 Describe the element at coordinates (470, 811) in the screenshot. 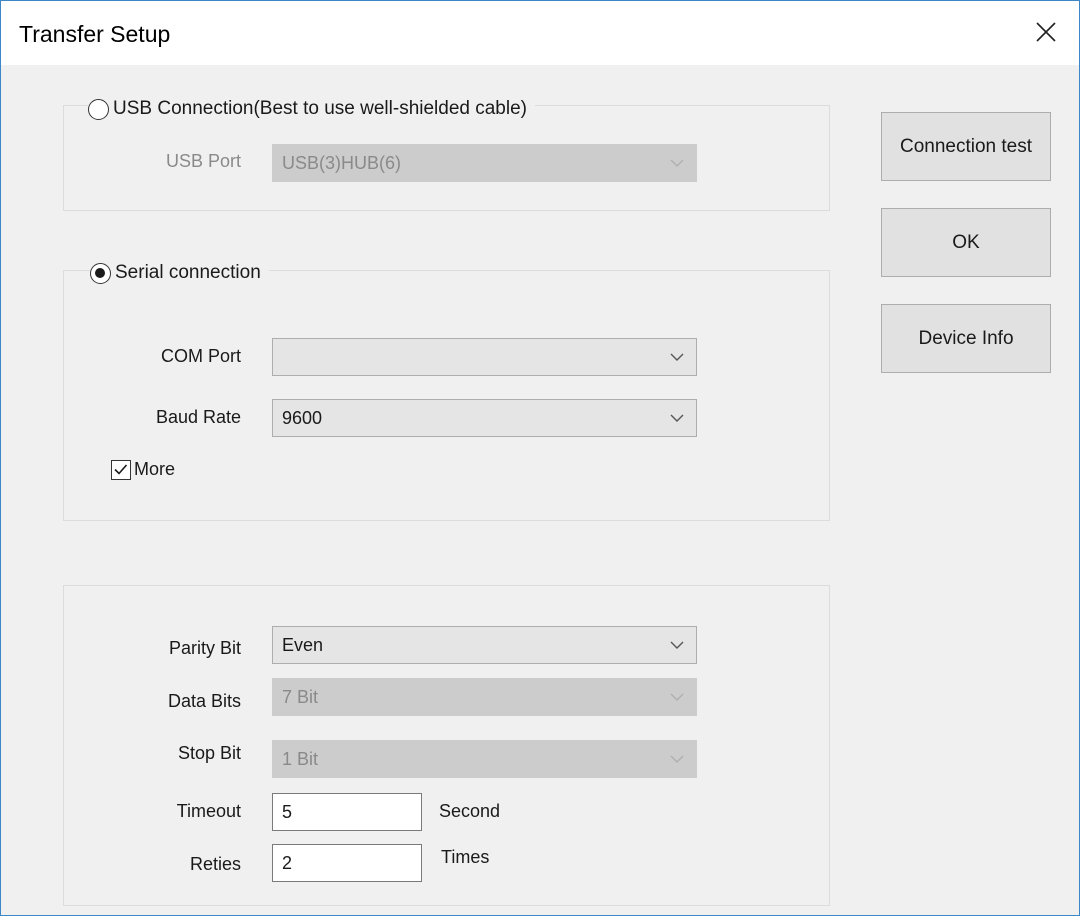

I see `timeout-unit: Second` at that location.